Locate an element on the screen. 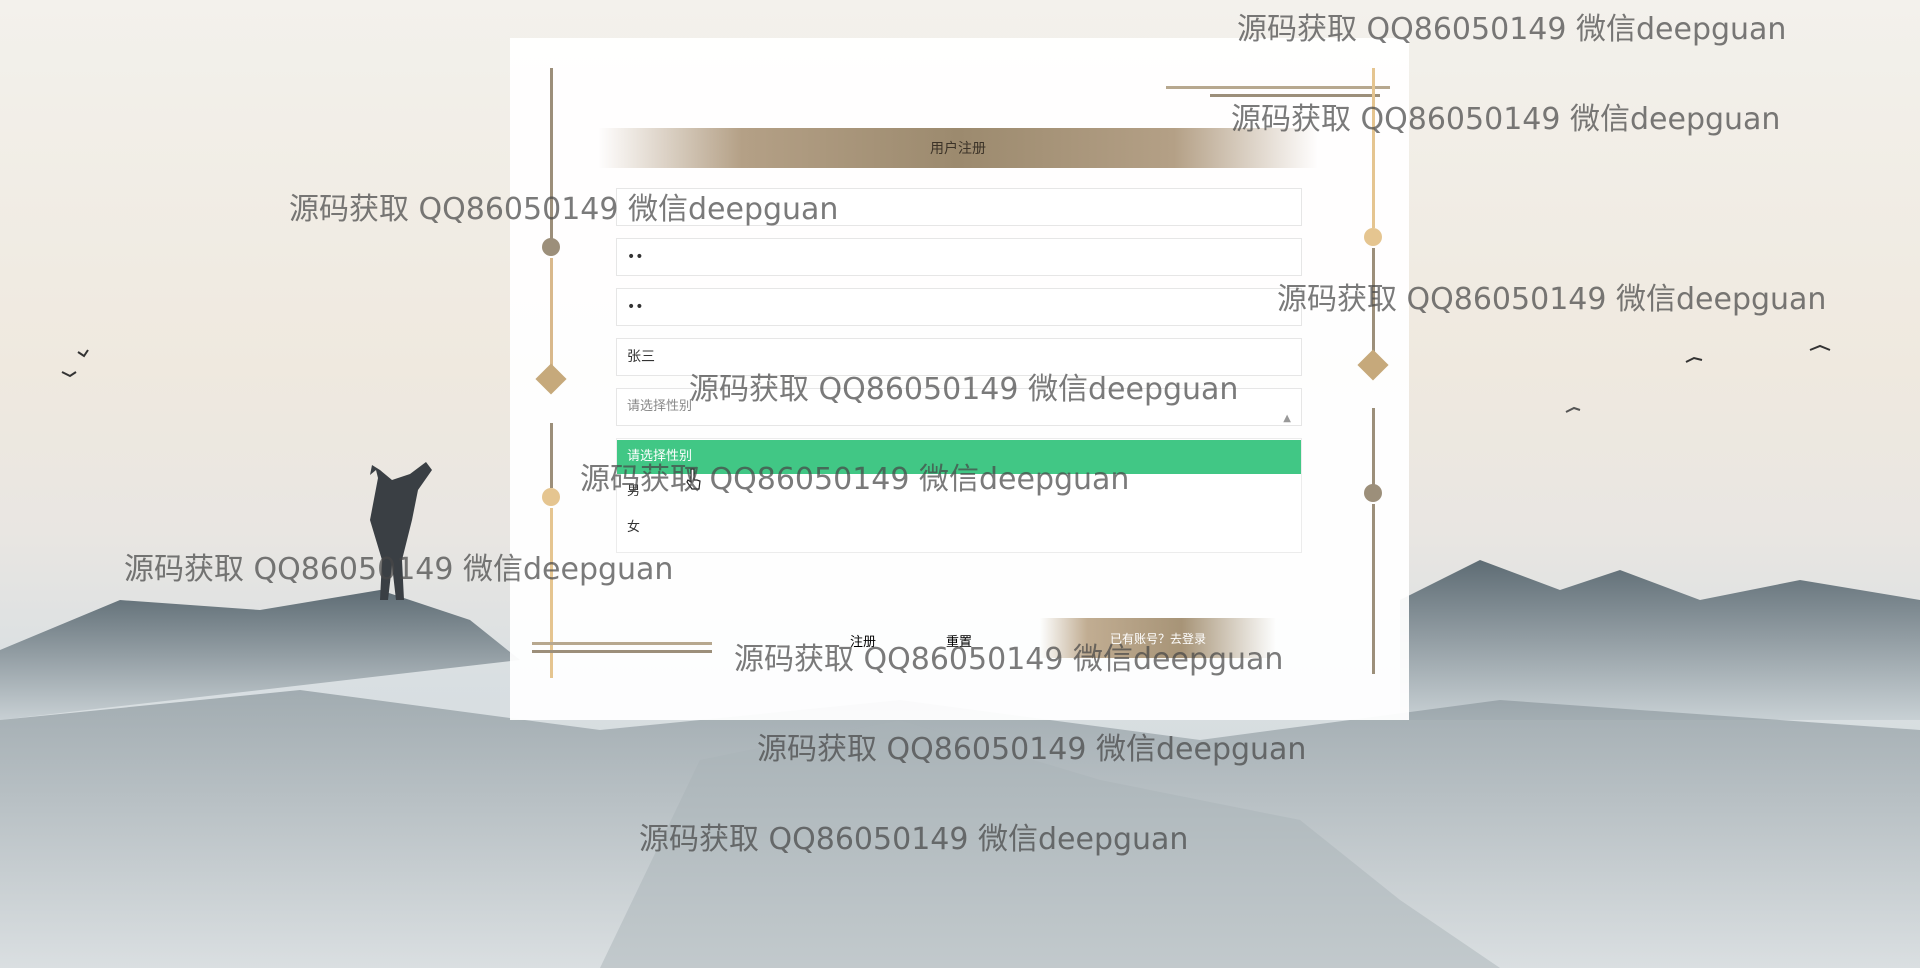  left-dot-top is located at coordinates (551, 247).